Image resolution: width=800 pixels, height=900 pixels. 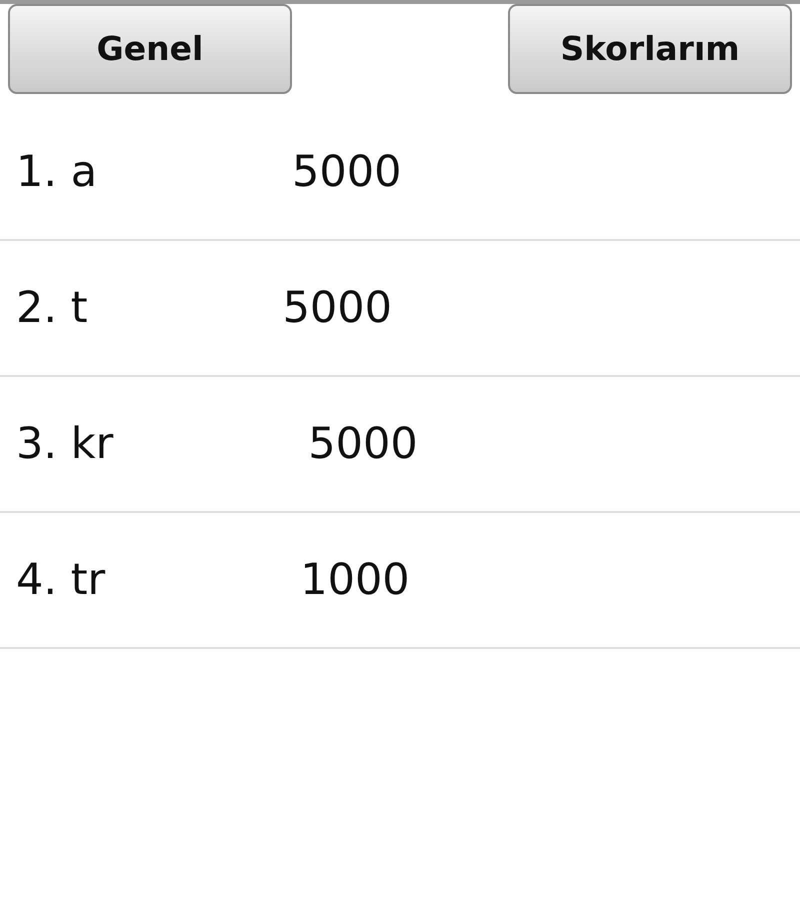 I want to click on player-name: 3. kr, so click(x=65, y=444).